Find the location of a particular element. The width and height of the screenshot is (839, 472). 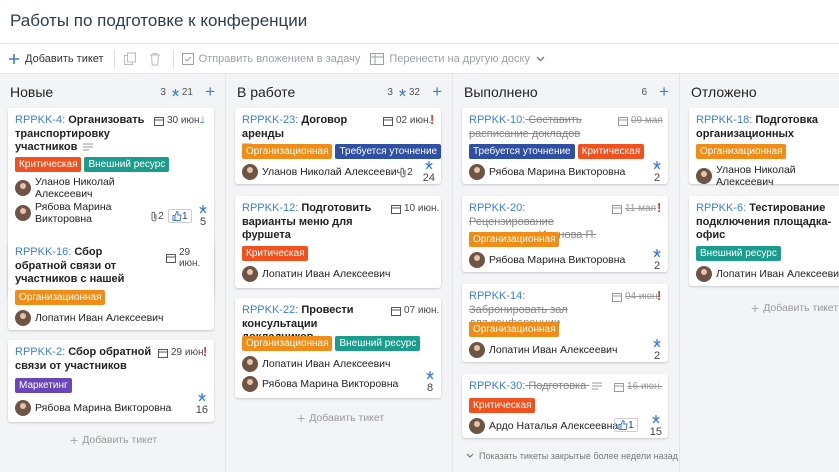

add-ticket-button: Добавить тикет is located at coordinates (56, 59).